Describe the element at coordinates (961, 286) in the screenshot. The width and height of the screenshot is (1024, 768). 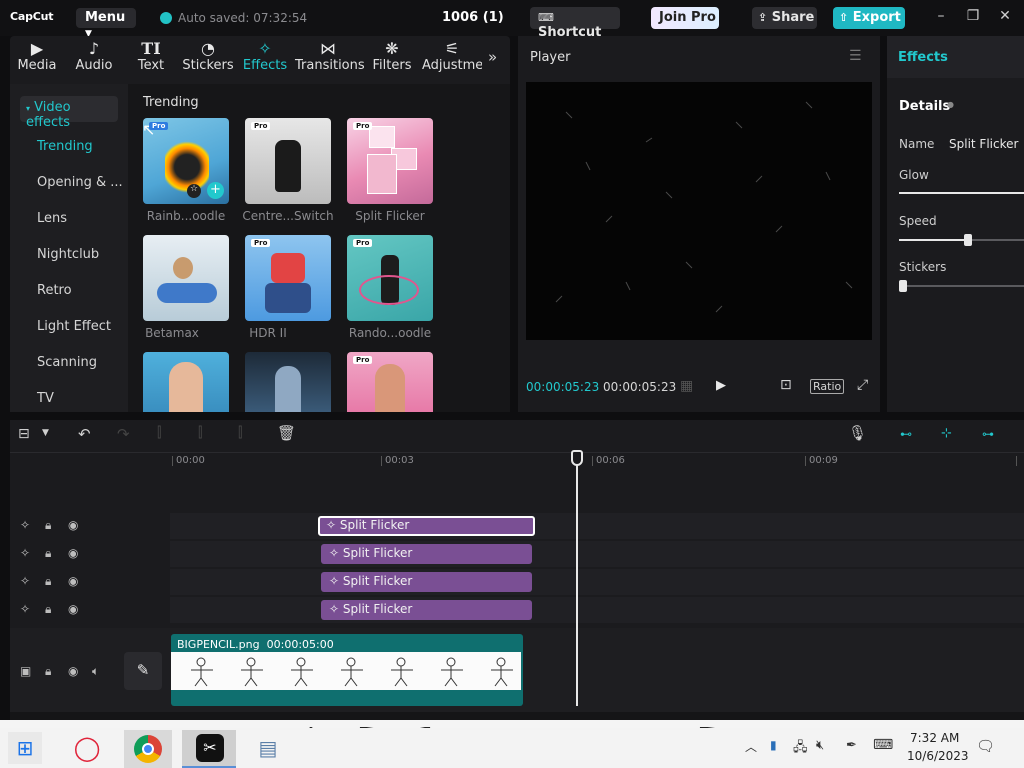
I see `stickers-slider` at that location.